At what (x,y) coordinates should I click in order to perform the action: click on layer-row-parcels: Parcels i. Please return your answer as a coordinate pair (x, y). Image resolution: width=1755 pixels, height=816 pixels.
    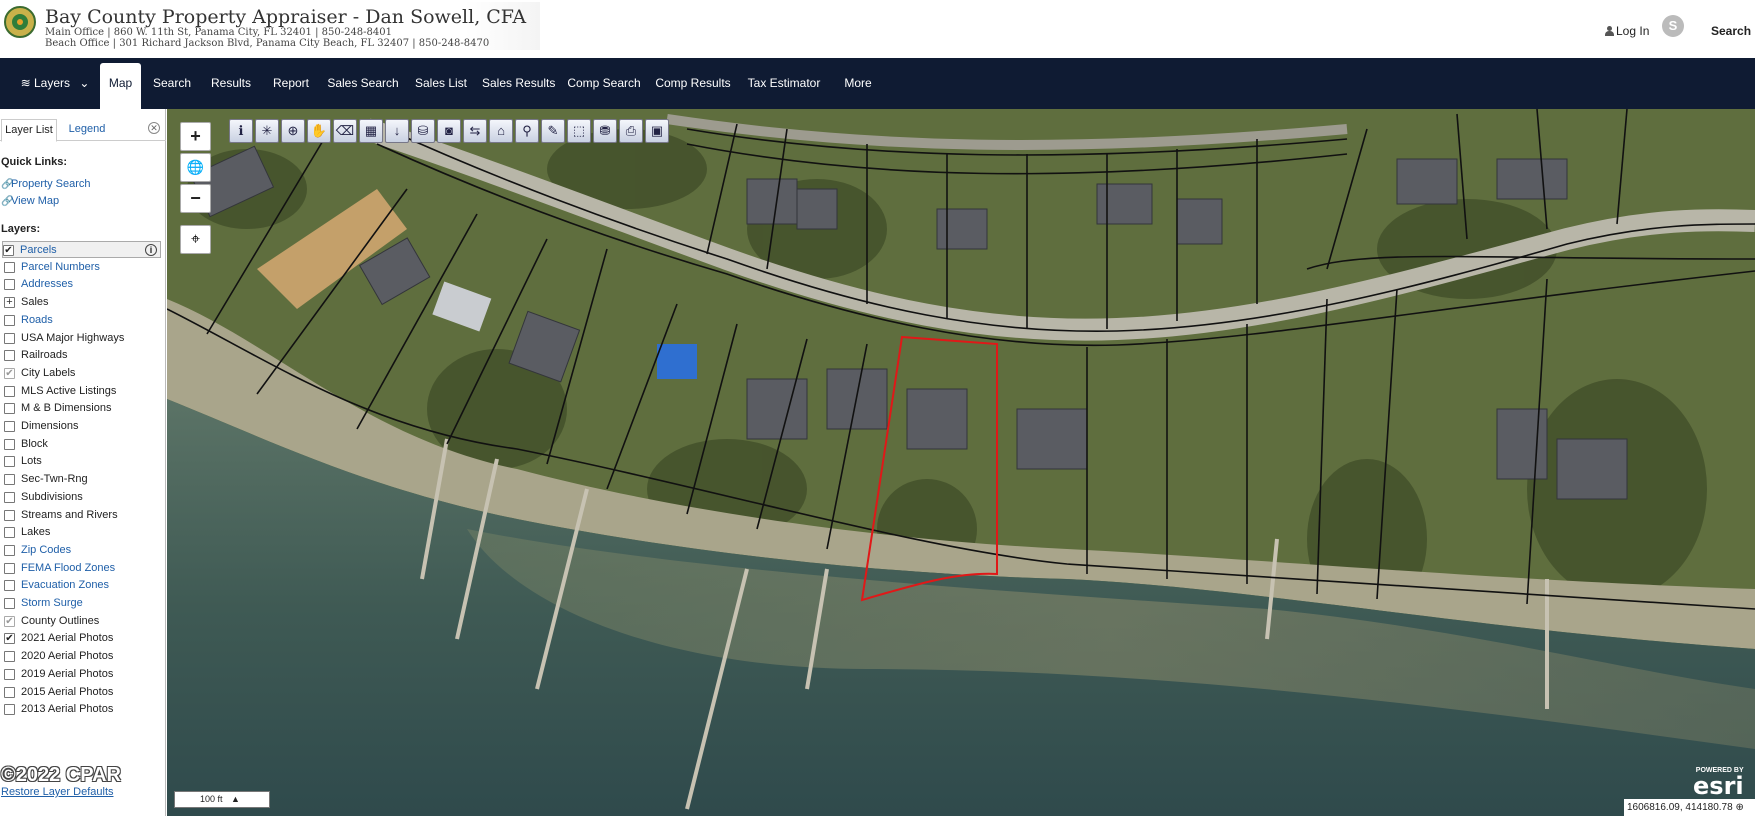
    Looking at the image, I should click on (81, 249).